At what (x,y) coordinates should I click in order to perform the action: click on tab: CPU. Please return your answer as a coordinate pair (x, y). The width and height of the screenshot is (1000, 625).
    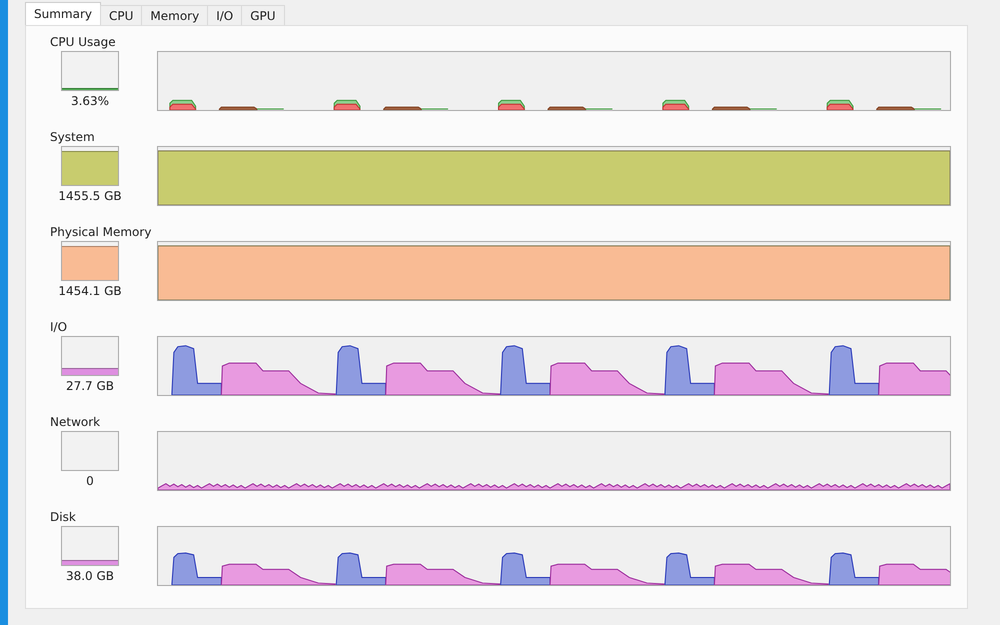
    Looking at the image, I should click on (121, 15).